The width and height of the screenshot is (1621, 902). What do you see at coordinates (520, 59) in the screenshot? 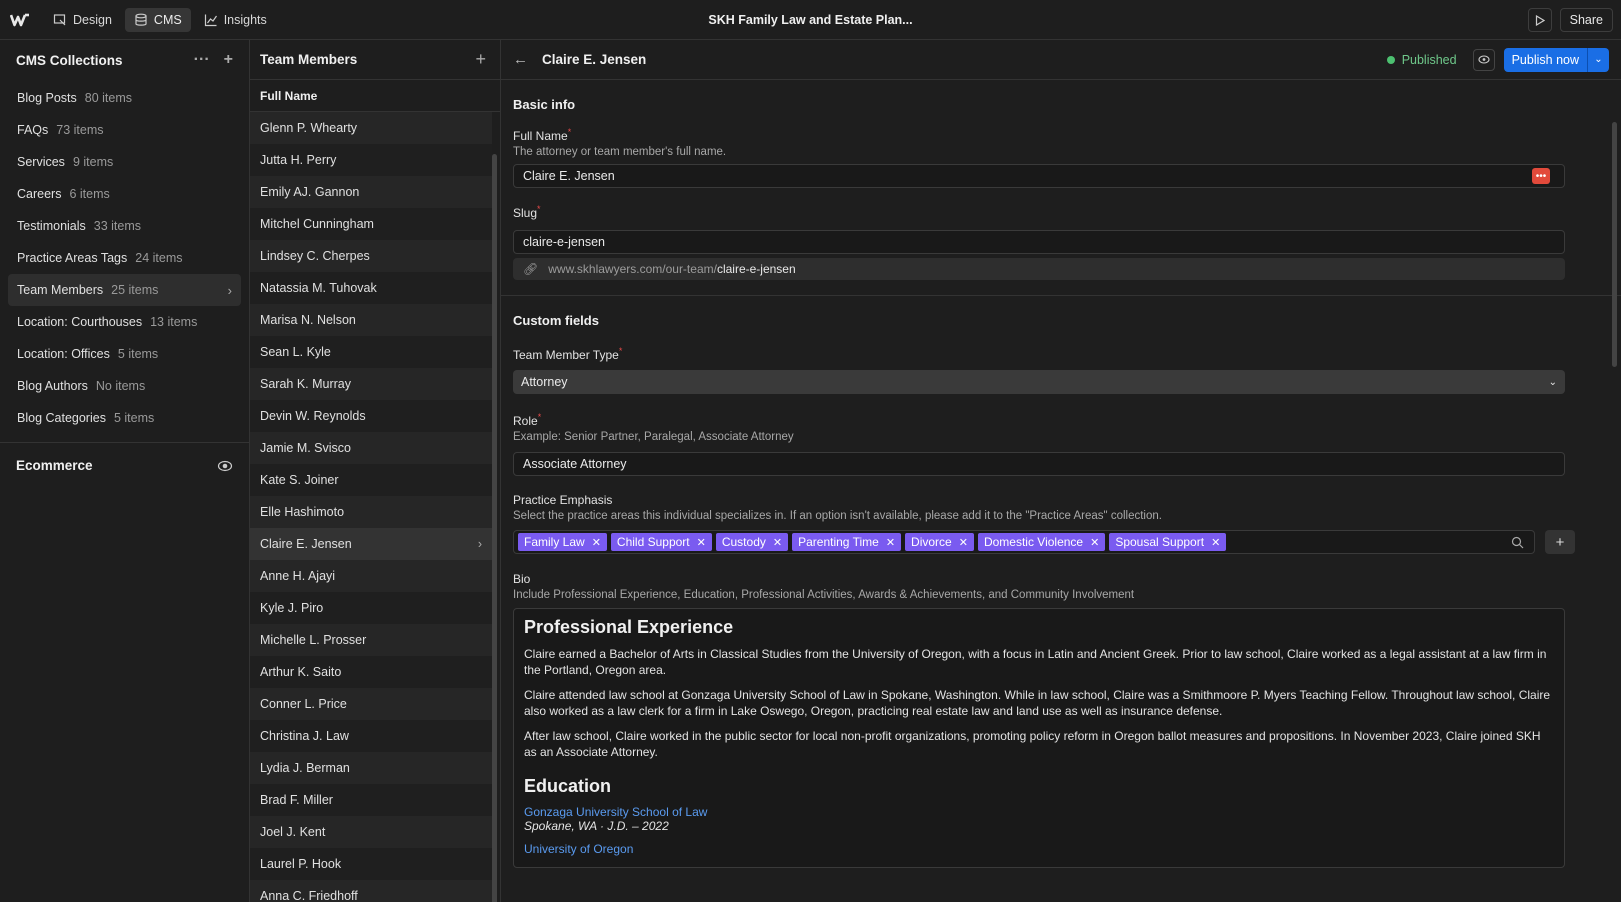
I see `back-arrow-icon: ←` at bounding box center [520, 59].